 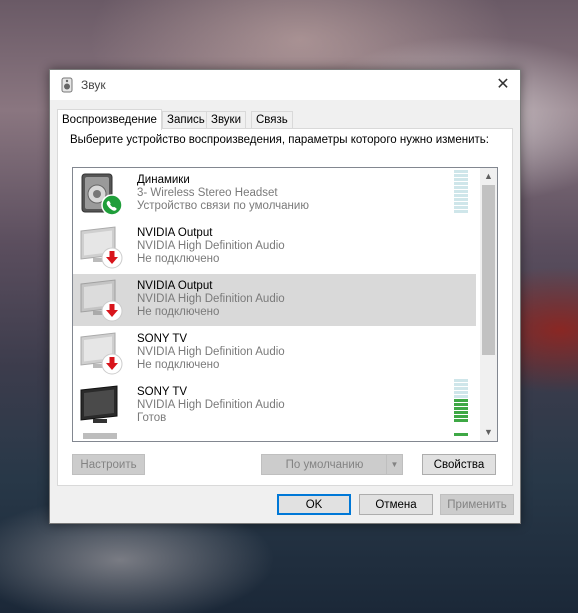 What do you see at coordinates (503, 85) in the screenshot?
I see `close-button: ✕` at bounding box center [503, 85].